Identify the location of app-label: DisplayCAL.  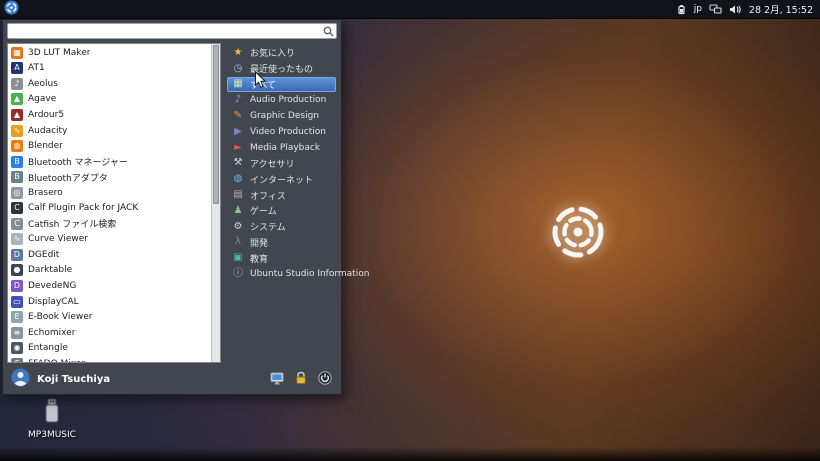
(53, 301).